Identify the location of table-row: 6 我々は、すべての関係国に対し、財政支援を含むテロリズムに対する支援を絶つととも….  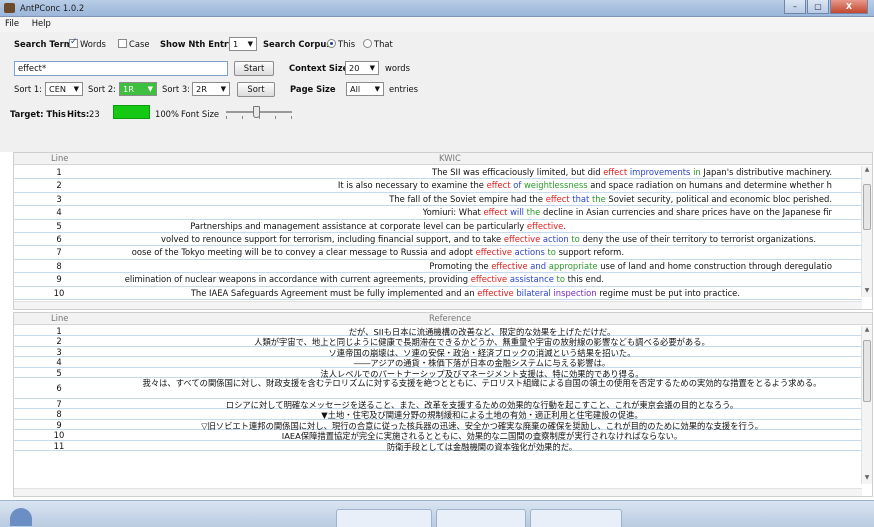
(438, 388).